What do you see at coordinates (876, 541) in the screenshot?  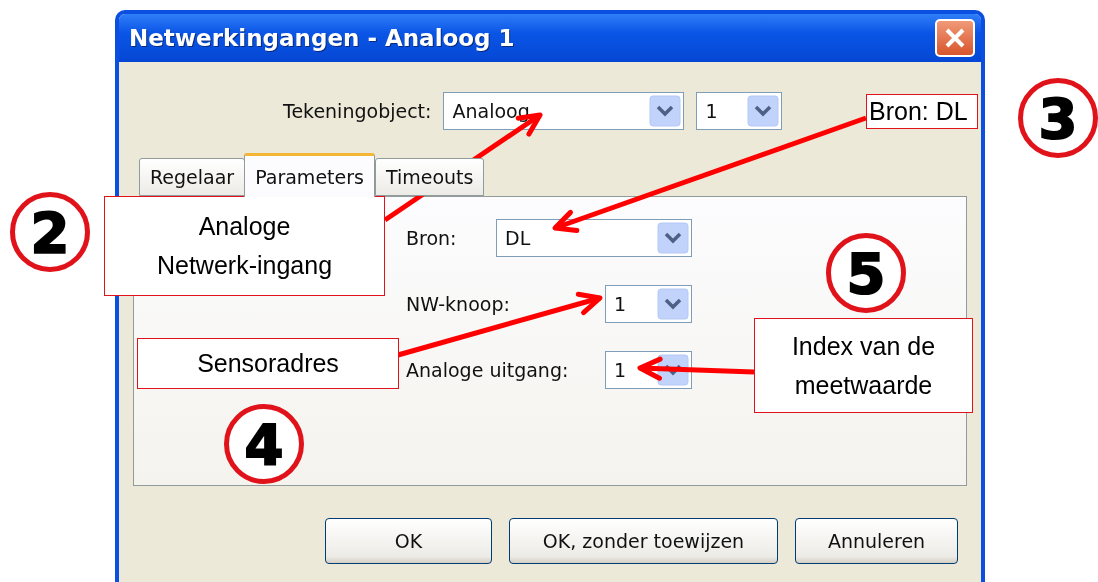 I see `dialog-button: Annuleren` at bounding box center [876, 541].